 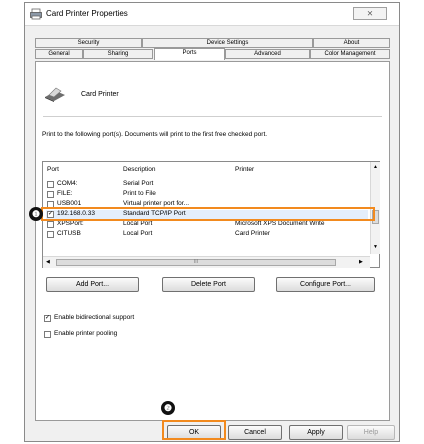 I want to click on delete-port-button: Delete Port, so click(x=208, y=284).